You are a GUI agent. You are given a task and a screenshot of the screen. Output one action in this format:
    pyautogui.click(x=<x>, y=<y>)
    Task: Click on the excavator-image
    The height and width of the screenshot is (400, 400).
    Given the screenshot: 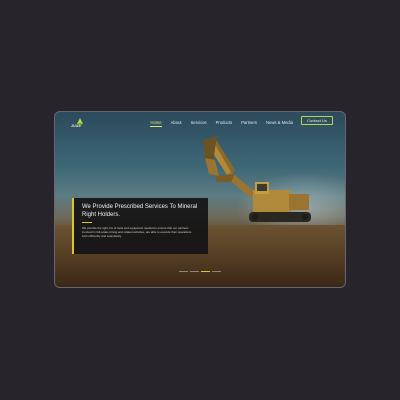 What is the action you would take?
    pyautogui.click(x=257, y=179)
    